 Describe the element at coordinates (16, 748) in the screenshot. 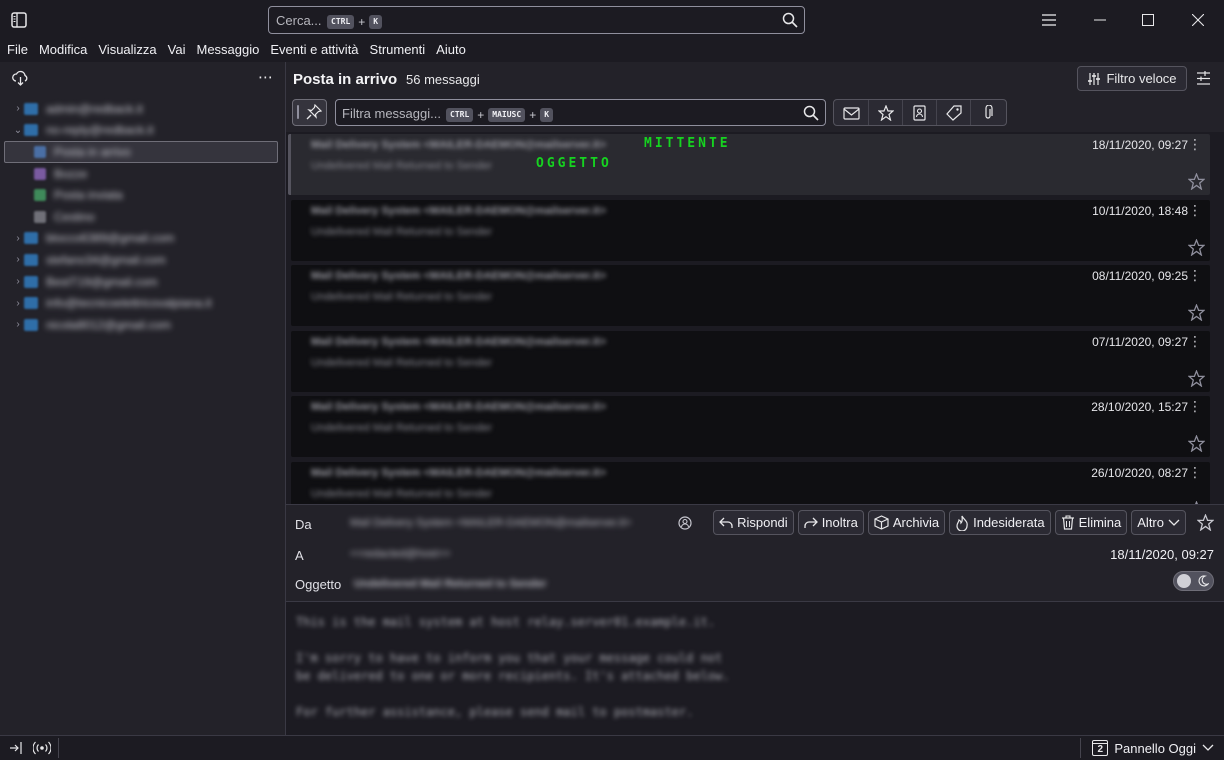

I see `collapse-pane-icon` at that location.